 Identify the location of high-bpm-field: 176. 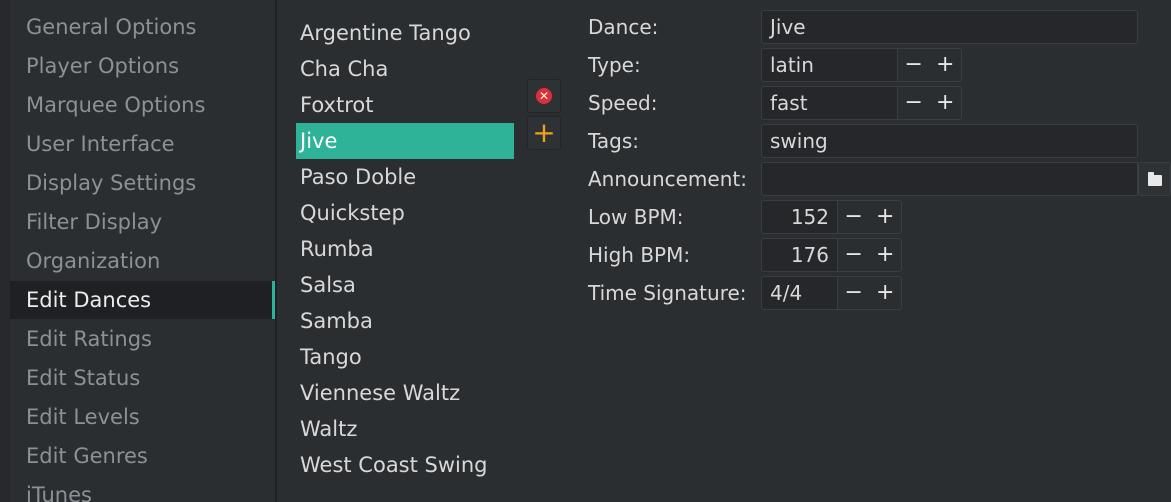
(799, 255).